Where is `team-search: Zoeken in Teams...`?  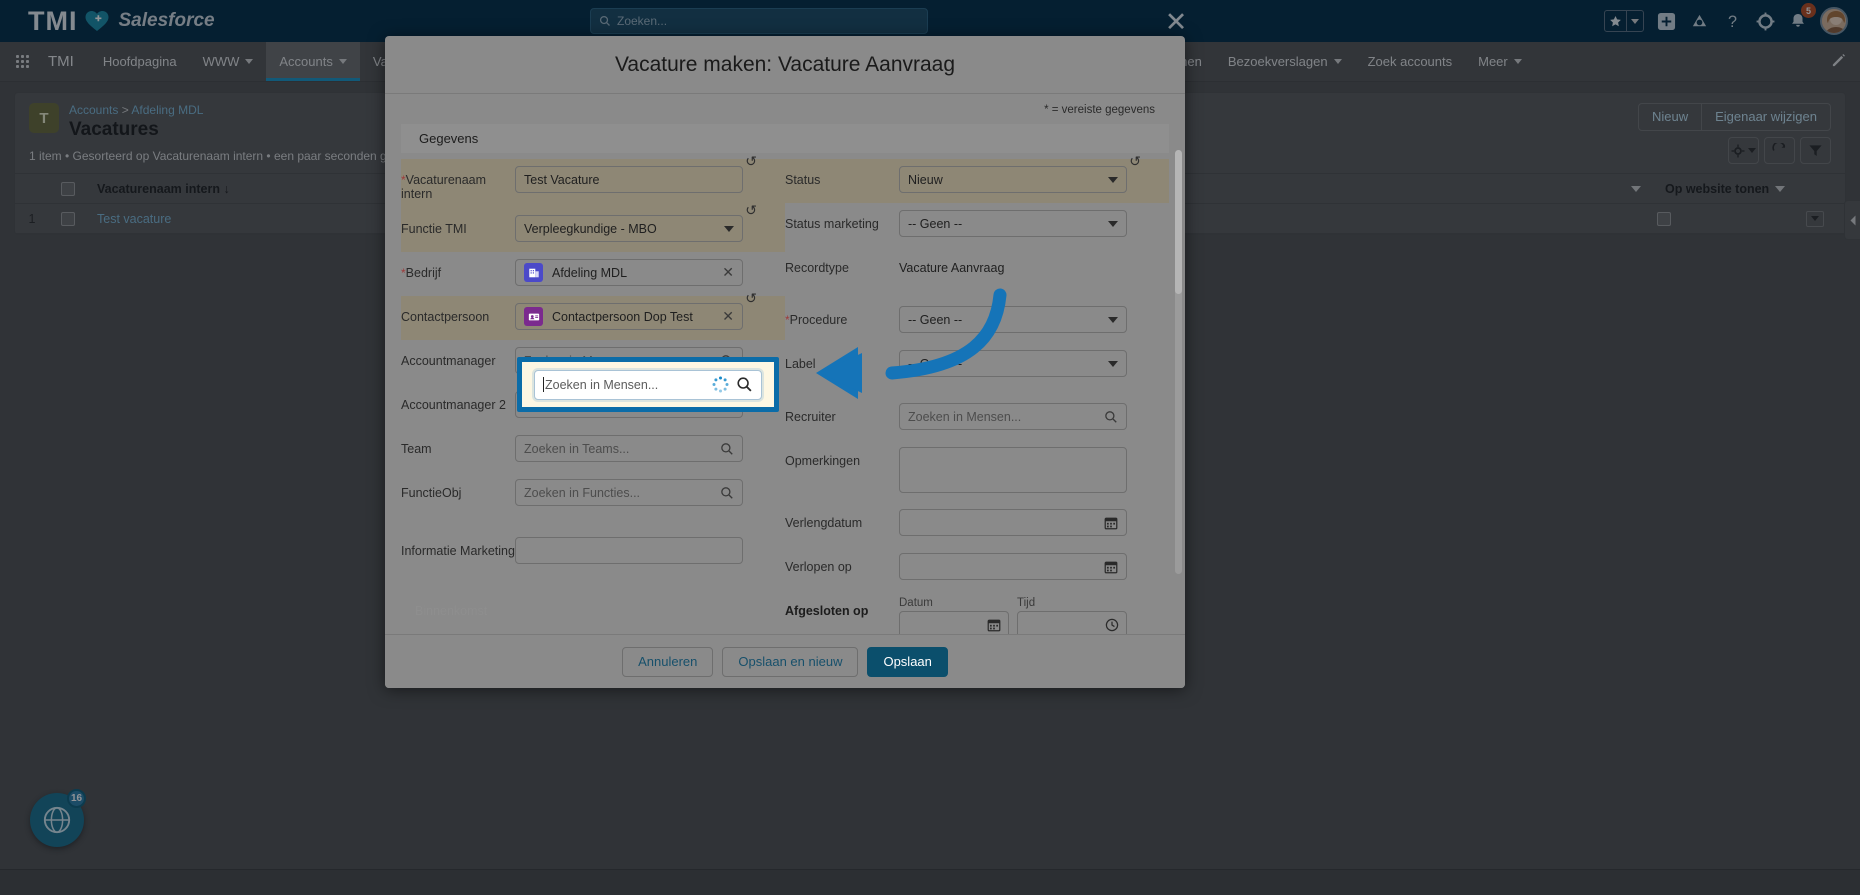
team-search: Zoeken in Teams... is located at coordinates (629, 448).